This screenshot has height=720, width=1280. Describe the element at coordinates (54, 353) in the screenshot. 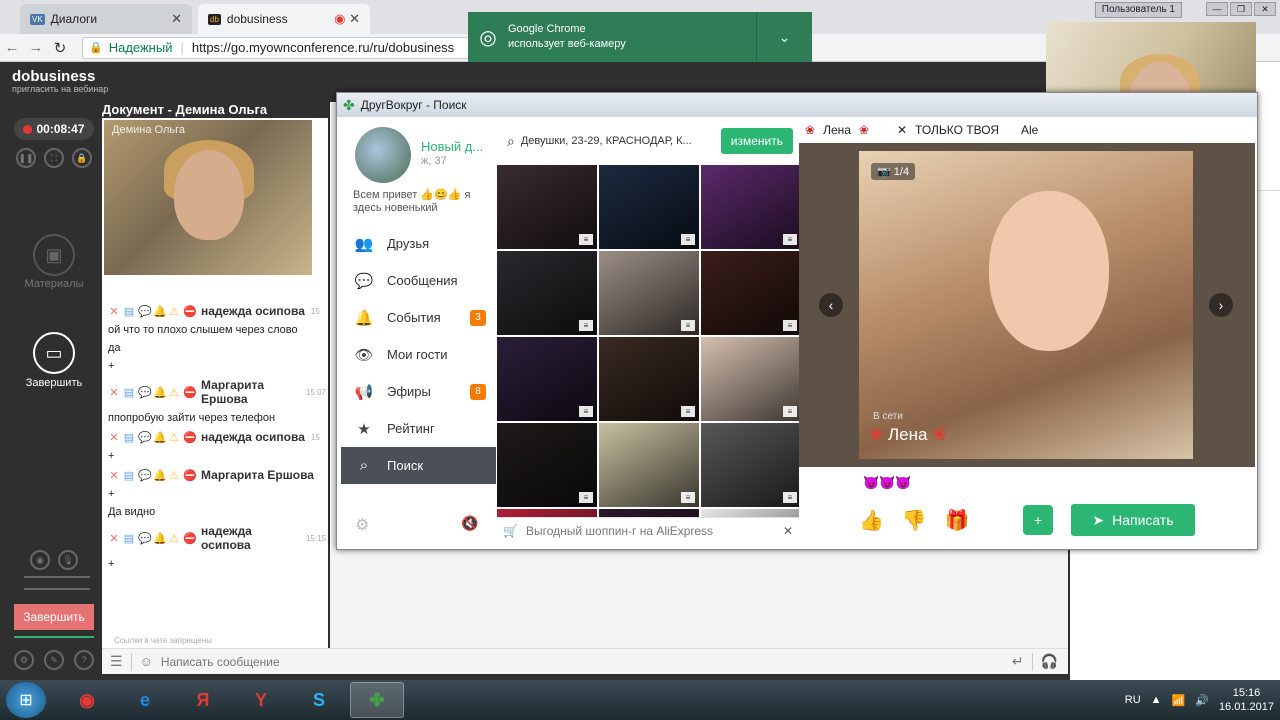

I see `presentation-icon: ▭` at that location.